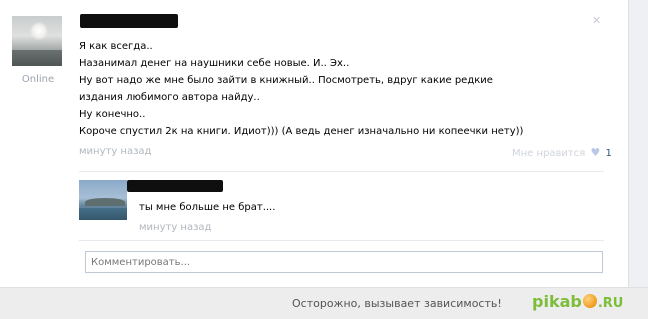 The width and height of the screenshot is (648, 319). What do you see at coordinates (129, 21) in the screenshot?
I see `redacted-author-name` at bounding box center [129, 21].